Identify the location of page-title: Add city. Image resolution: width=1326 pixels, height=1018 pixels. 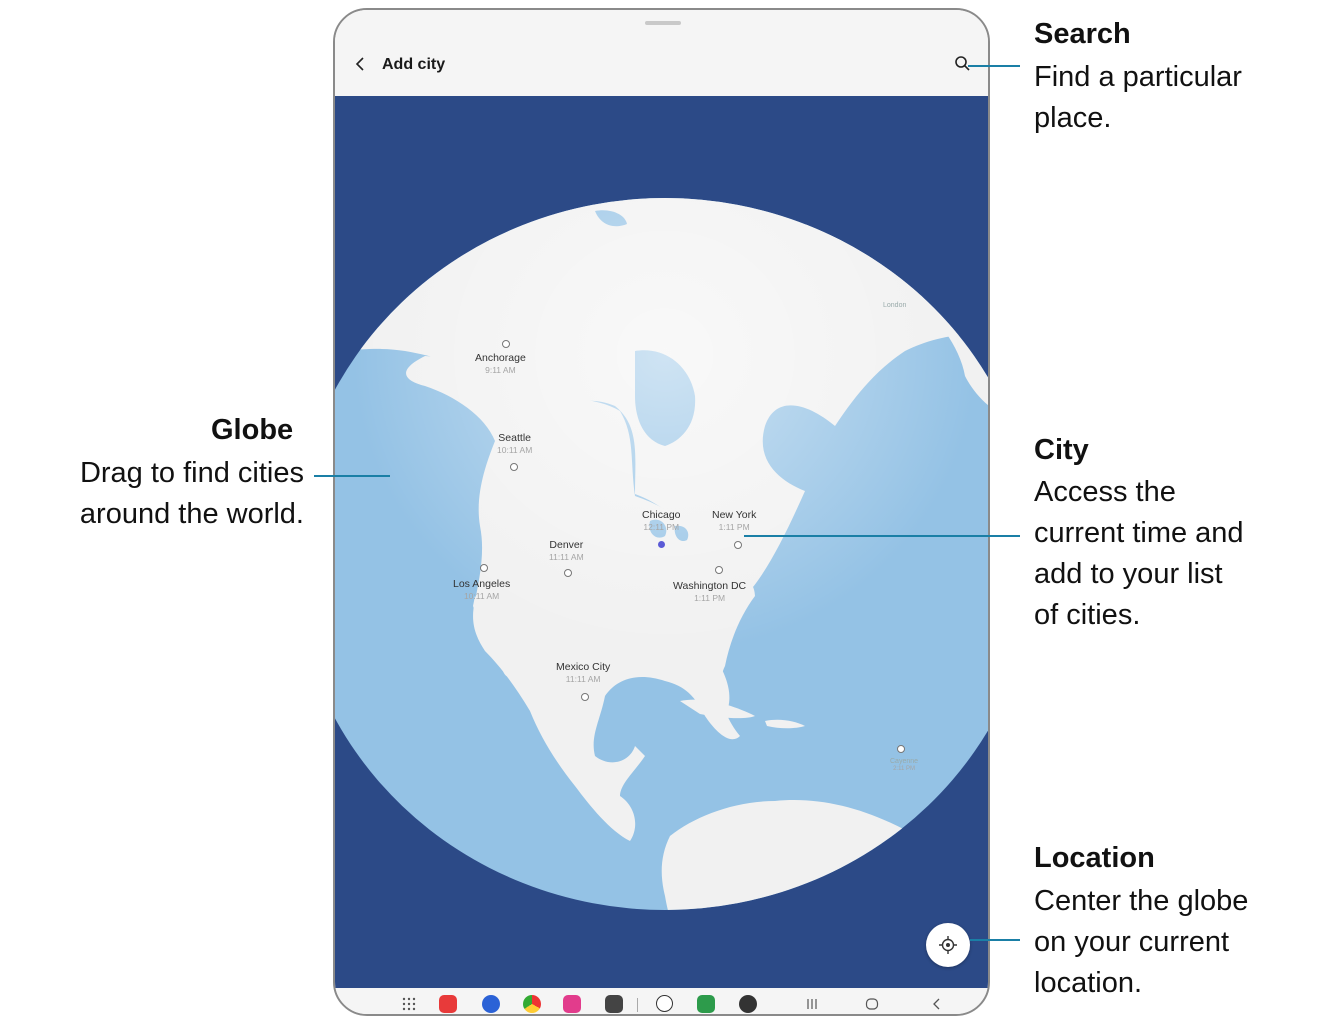
(414, 64).